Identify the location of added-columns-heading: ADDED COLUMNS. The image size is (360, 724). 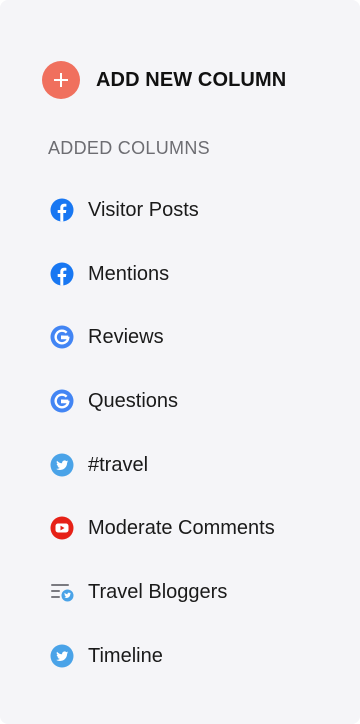
(129, 148).